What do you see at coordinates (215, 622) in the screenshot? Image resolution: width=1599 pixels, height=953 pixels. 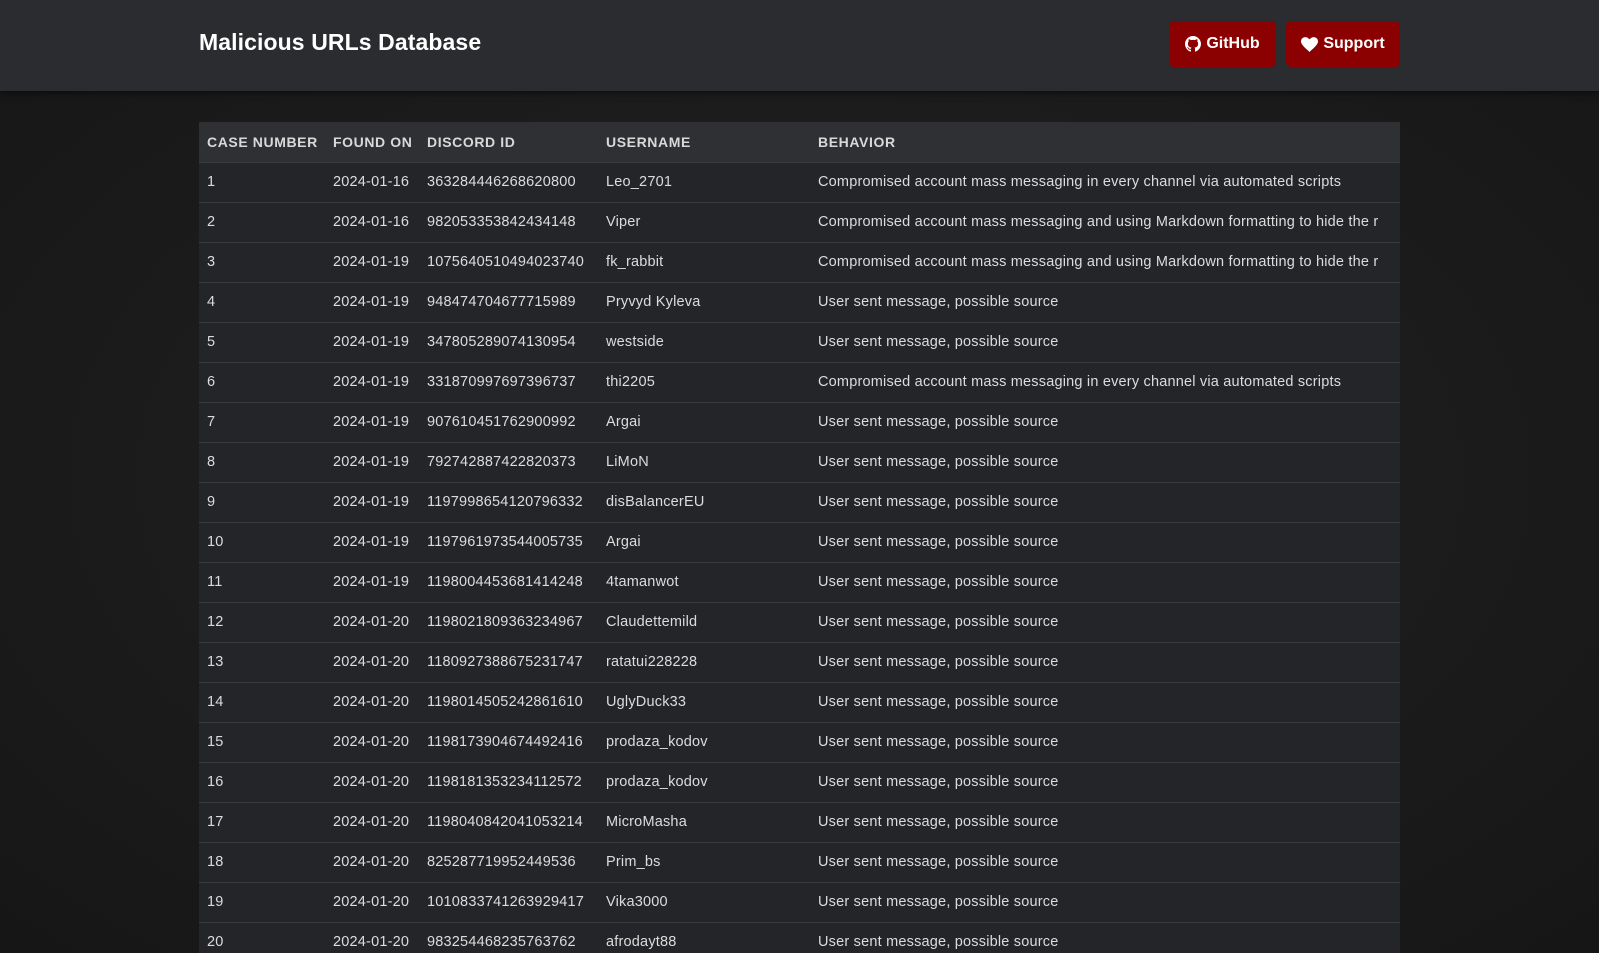 I see `cell-case-number: 12` at bounding box center [215, 622].